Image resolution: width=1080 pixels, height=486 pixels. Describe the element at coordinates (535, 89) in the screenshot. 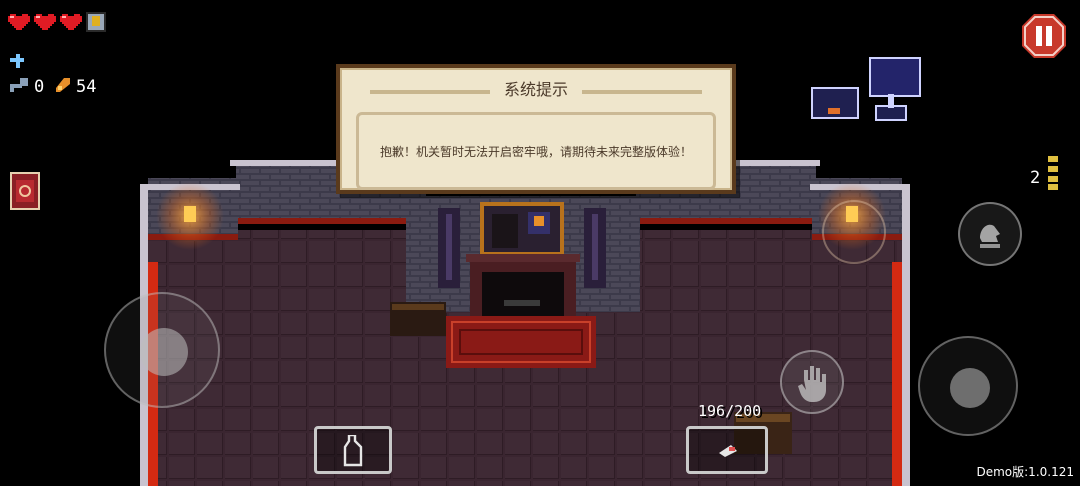

I see `dialog-title: 系统提示` at that location.